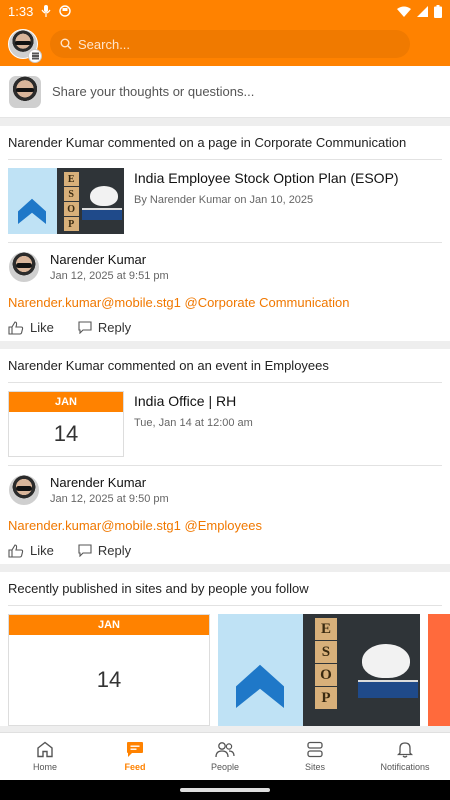 Image resolution: width=450 pixels, height=800 pixels. What do you see at coordinates (422, 11) in the screenshot?
I see `signal-icon` at bounding box center [422, 11].